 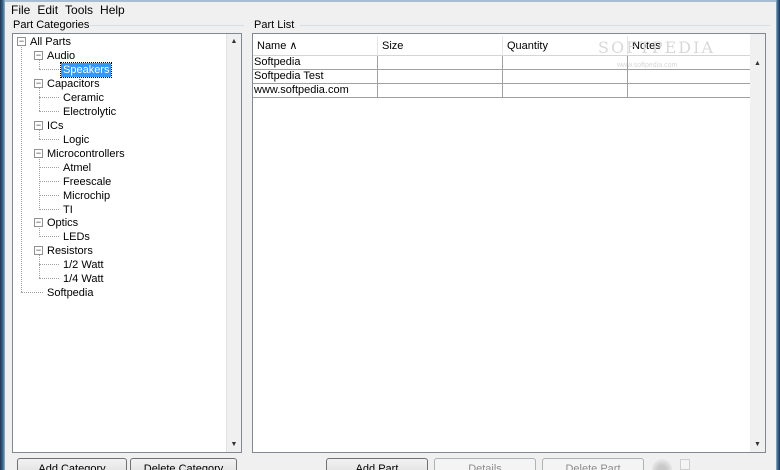 What do you see at coordinates (440, 46) in the screenshot?
I see `column-header-size: Size` at bounding box center [440, 46].